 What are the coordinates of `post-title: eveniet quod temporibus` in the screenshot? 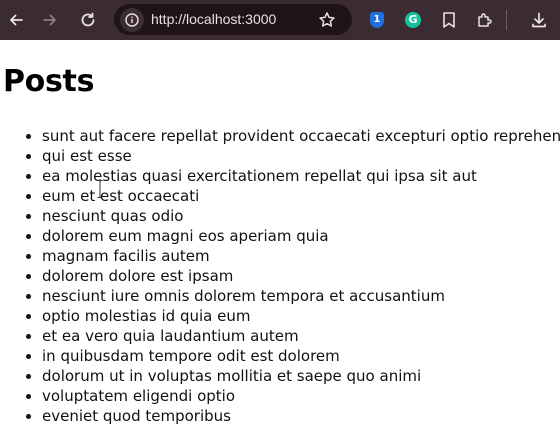 It's located at (136, 415).